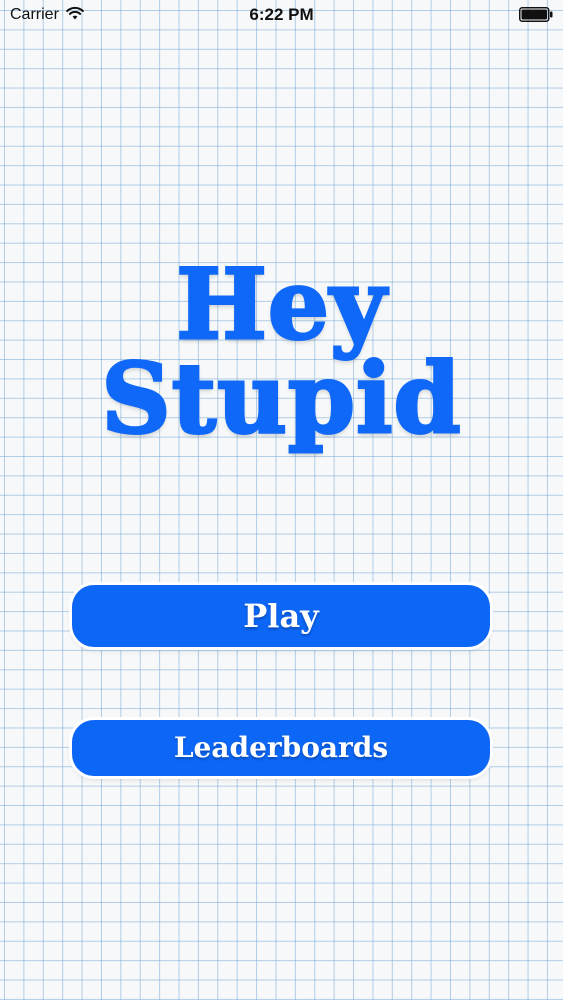  Describe the element at coordinates (281, 616) in the screenshot. I see `play-button: Play` at that location.